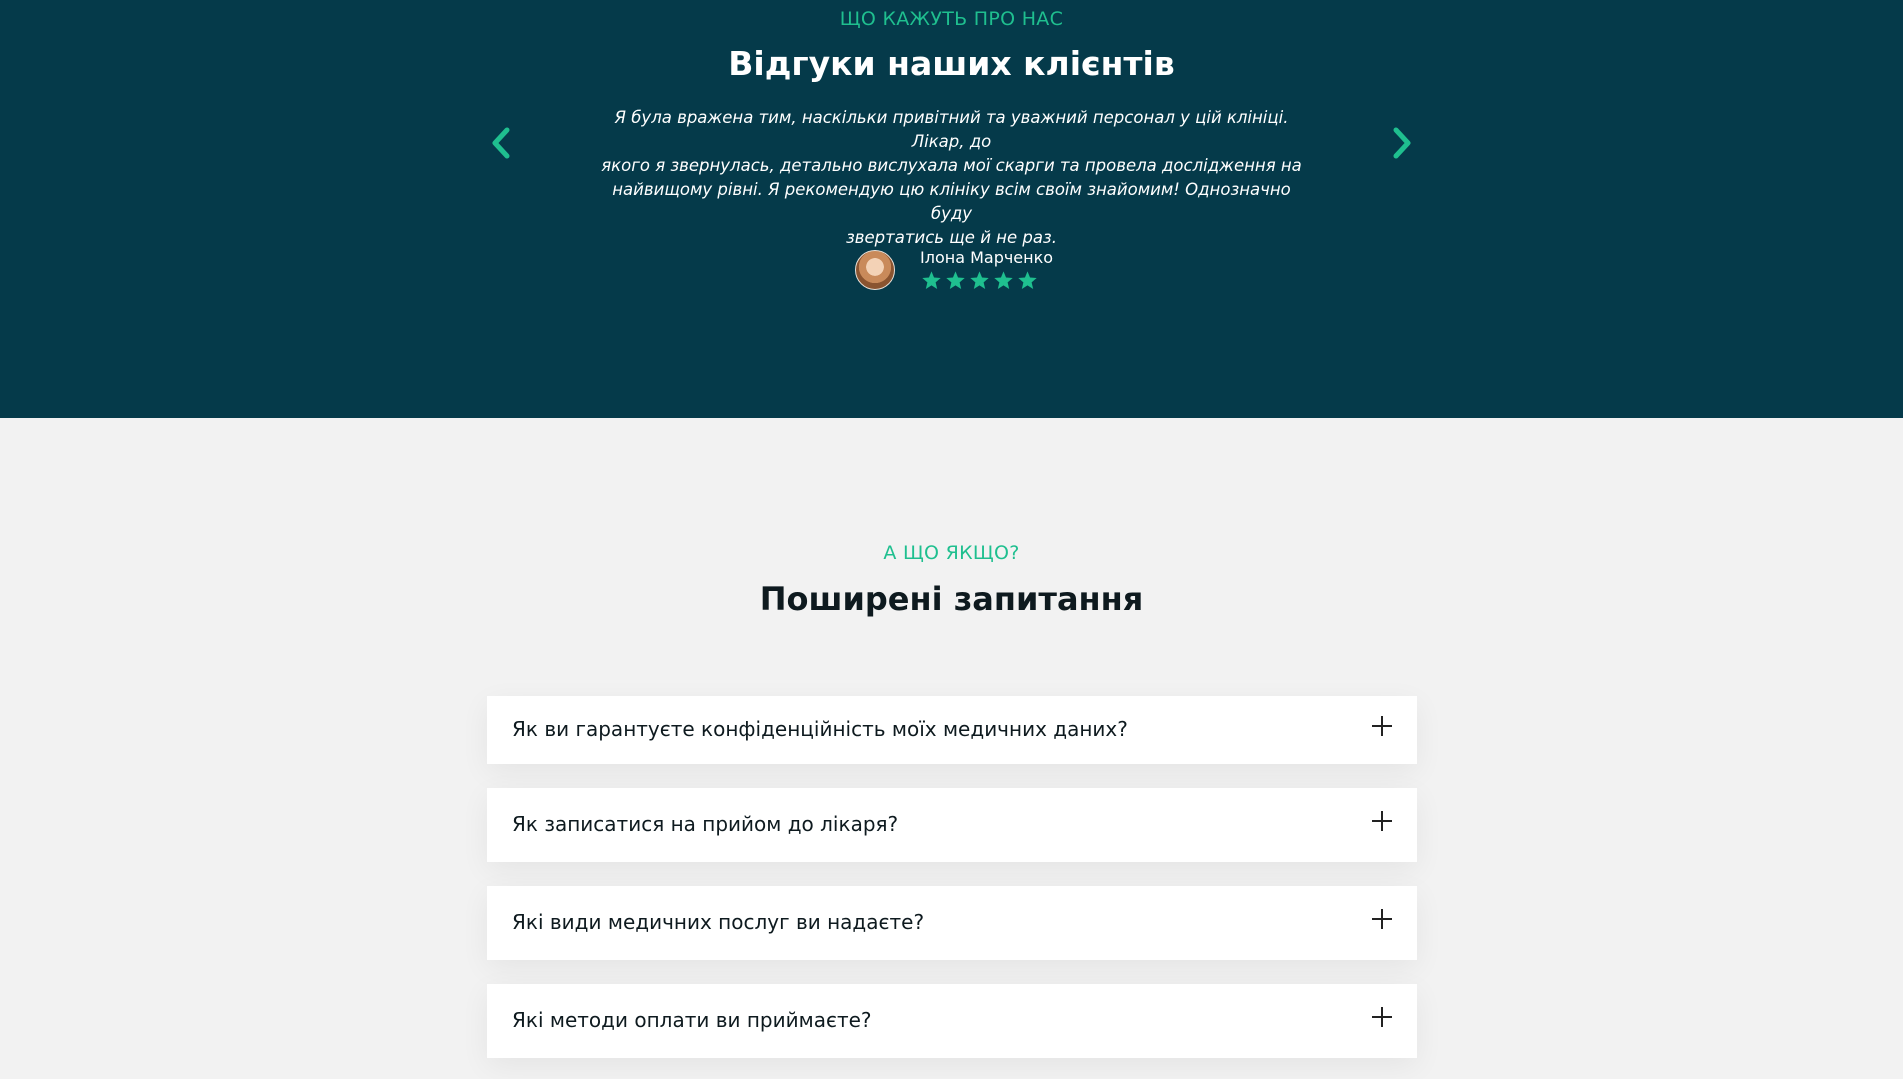  Describe the element at coordinates (692, 1020) in the screenshot. I see `faq-question: Які методи оплати ви приймаєте?` at that location.